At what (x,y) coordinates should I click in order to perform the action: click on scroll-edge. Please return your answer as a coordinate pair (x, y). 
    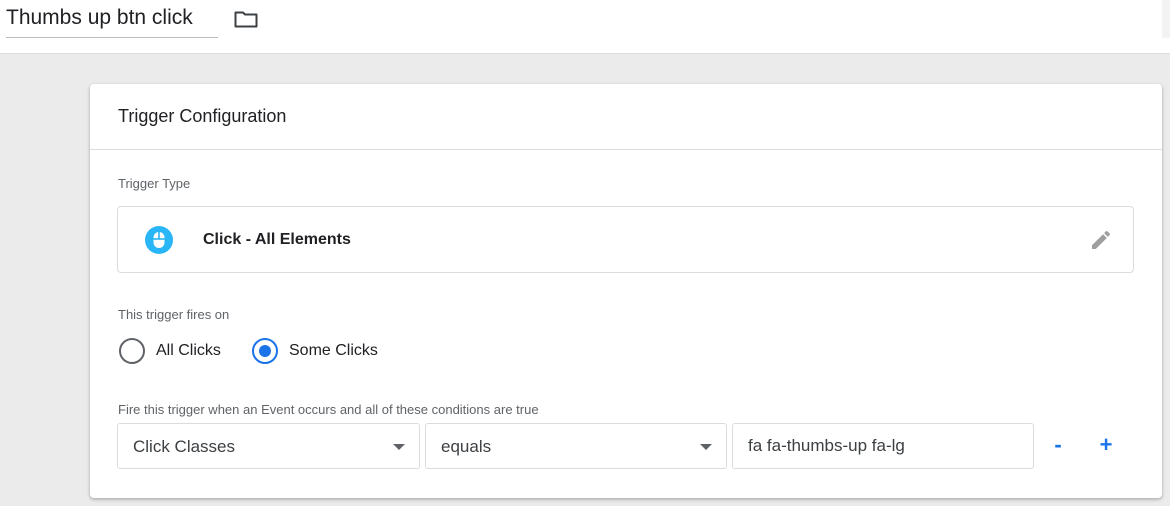
    Looking at the image, I should click on (1166, 19).